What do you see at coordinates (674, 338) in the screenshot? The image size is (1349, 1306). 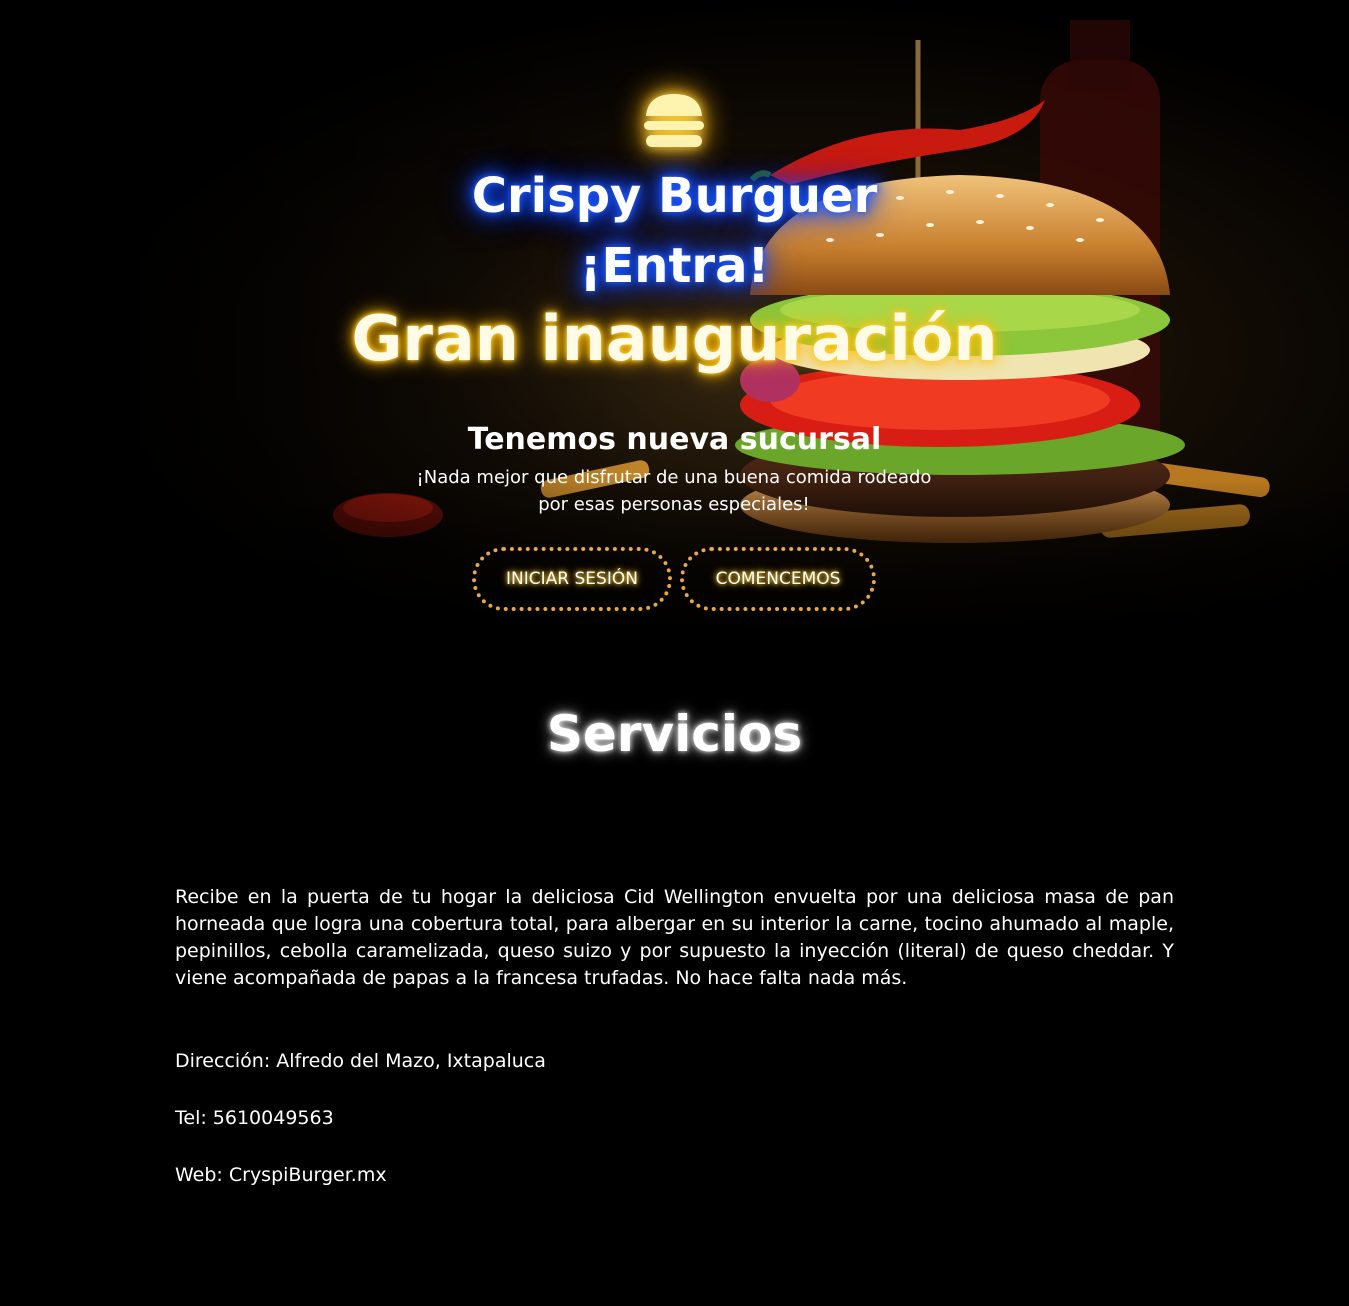 I see `grand-opening-heading: Gran inauguración` at bounding box center [674, 338].